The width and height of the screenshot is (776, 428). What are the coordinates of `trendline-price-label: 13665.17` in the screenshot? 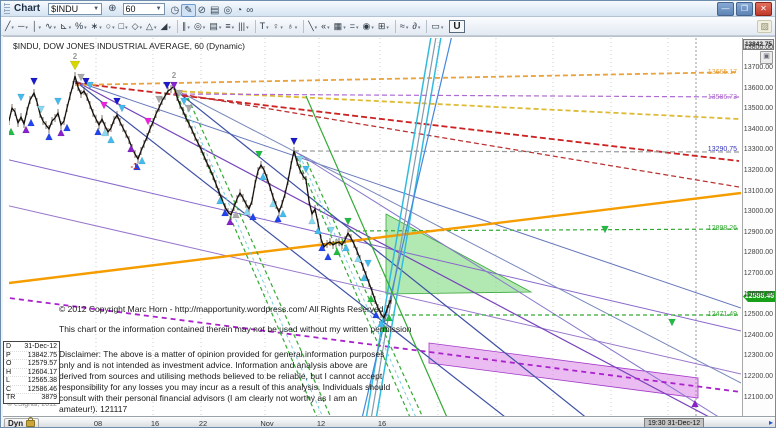 It's located at (722, 72).